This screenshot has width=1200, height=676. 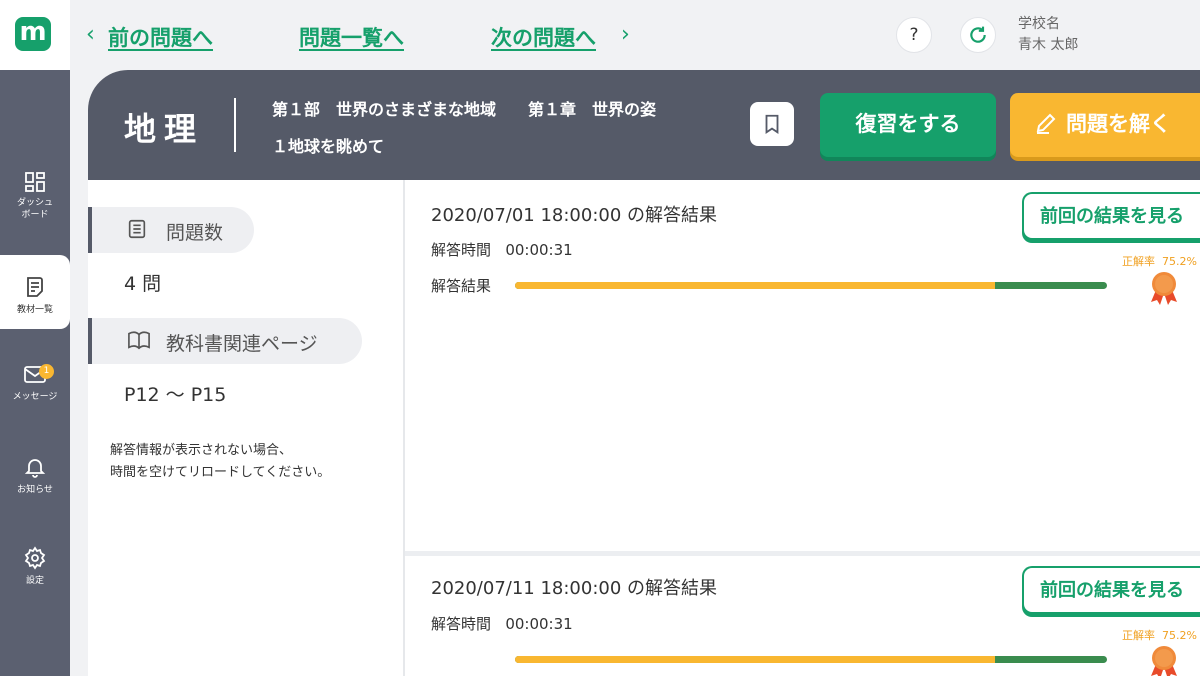 What do you see at coordinates (235, 125) in the screenshot?
I see `header-divider` at bounding box center [235, 125].